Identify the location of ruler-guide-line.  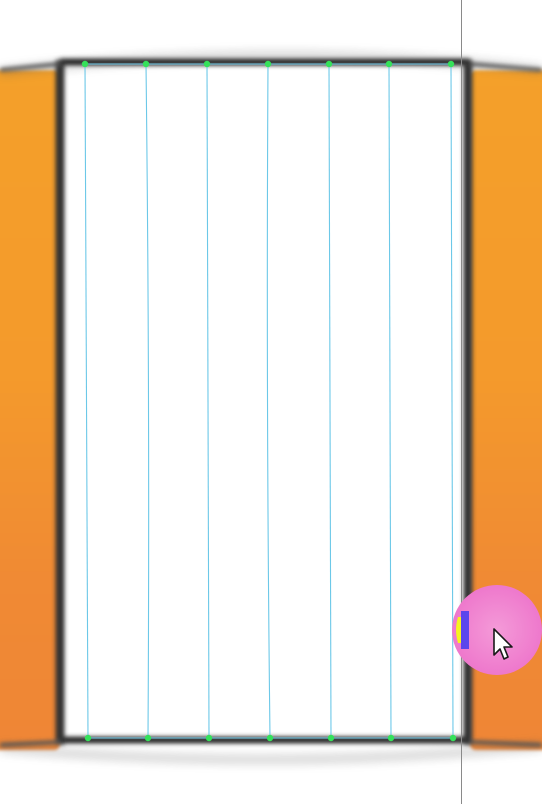
(461, 402).